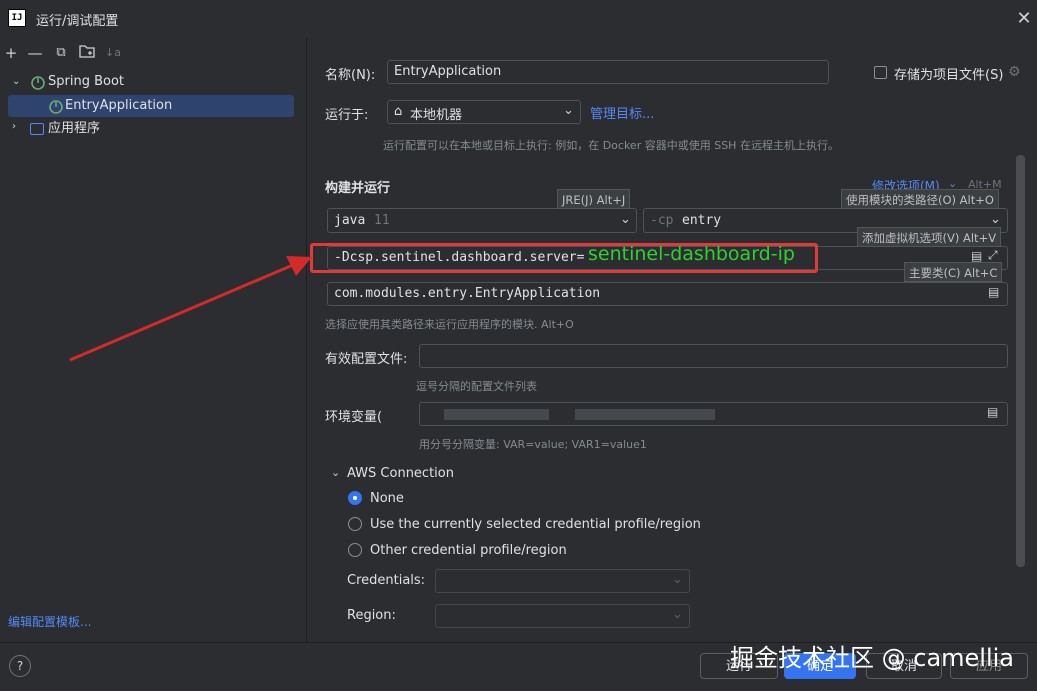 This screenshot has height=691, width=1037. What do you see at coordinates (20, 666) in the screenshot?
I see `help-icon: ?` at bounding box center [20, 666].